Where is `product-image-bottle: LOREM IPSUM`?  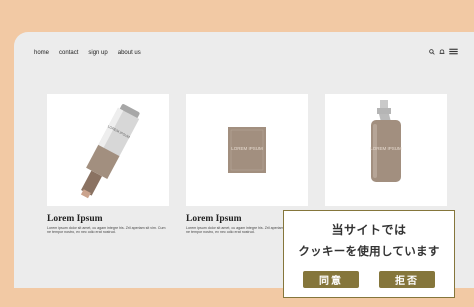 product-image-bottle: LOREM IPSUM is located at coordinates (386, 150).